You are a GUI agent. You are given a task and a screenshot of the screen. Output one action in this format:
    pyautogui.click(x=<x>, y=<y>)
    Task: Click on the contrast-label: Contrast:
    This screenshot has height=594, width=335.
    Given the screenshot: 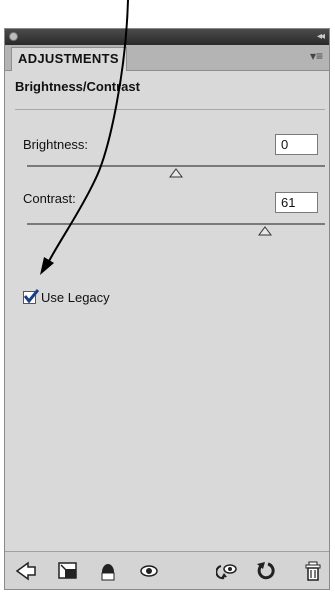 What is the action you would take?
    pyautogui.click(x=49, y=198)
    